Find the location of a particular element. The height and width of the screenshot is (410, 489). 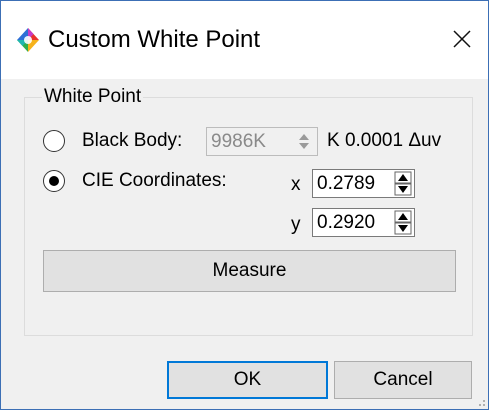

cie-coordinates-radio is located at coordinates (54, 181).